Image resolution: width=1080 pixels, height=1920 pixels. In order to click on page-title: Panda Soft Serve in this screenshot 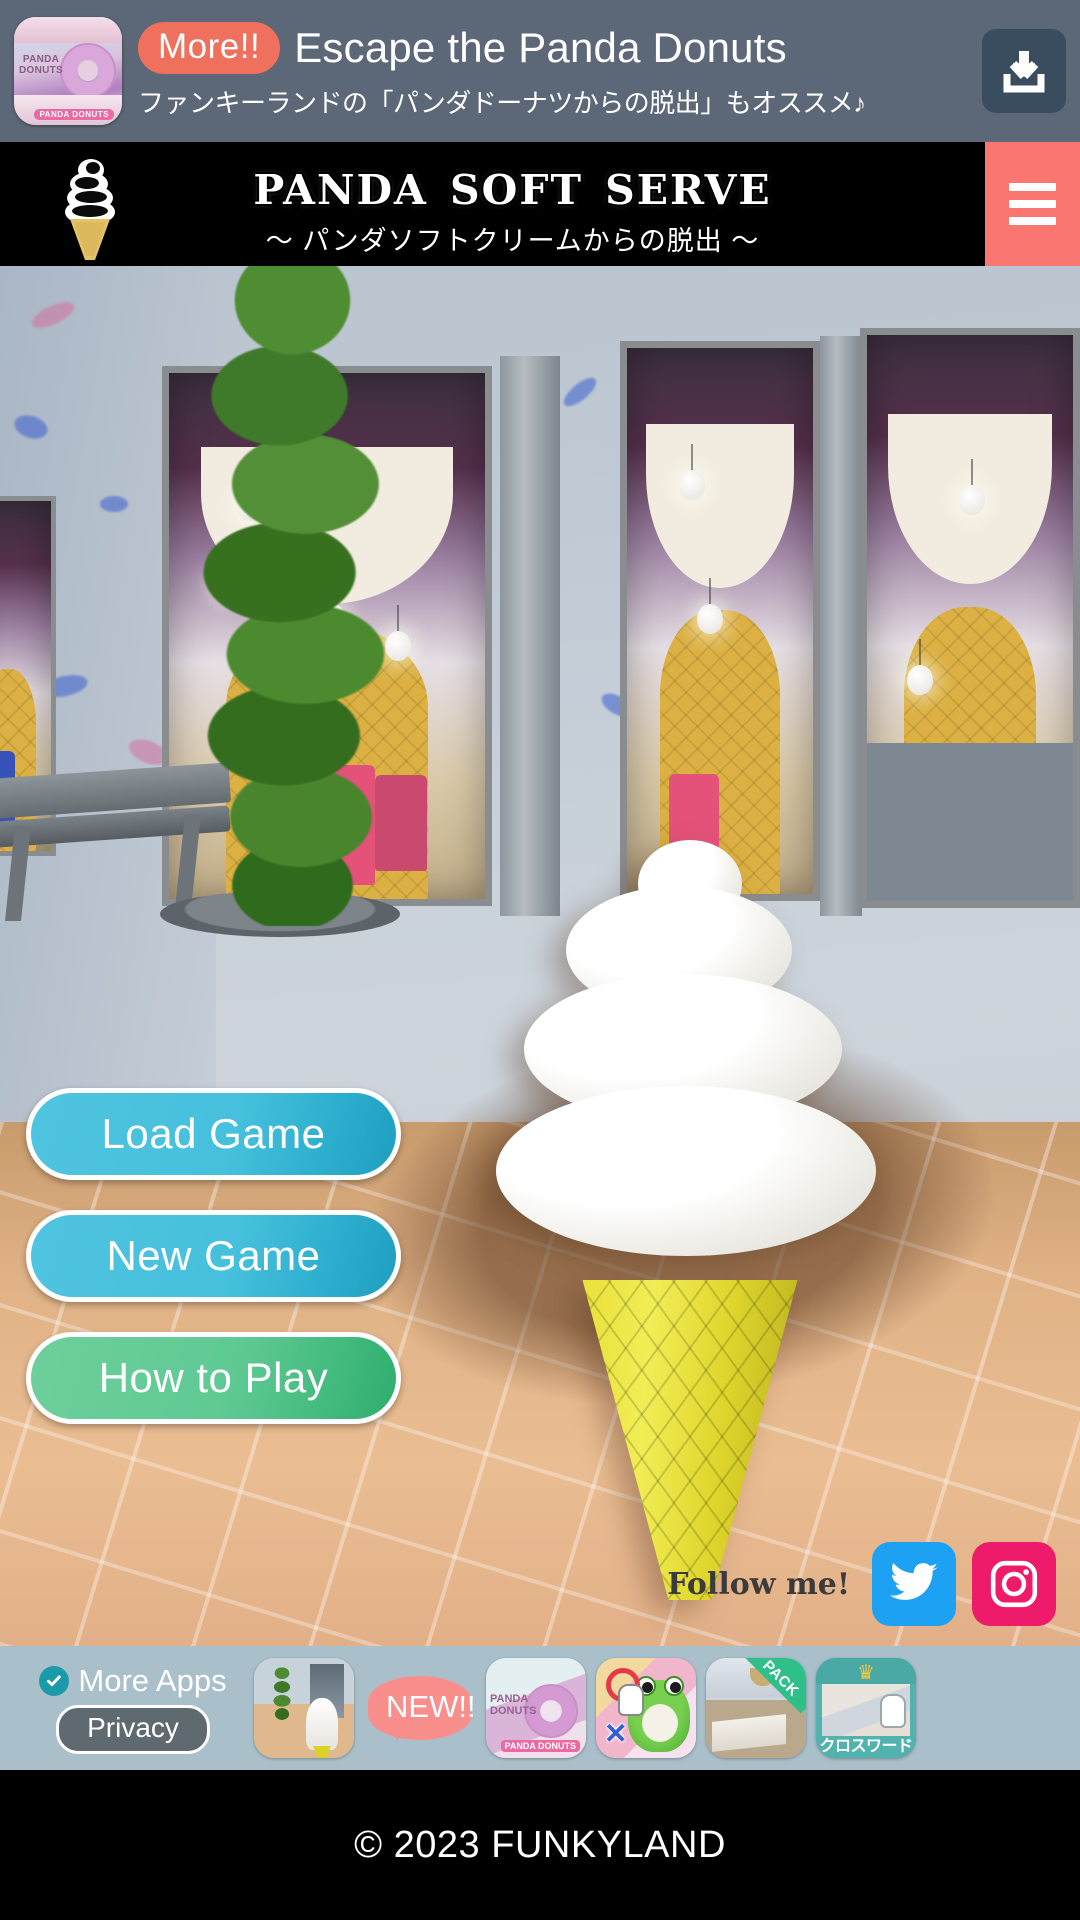, I will do `click(512, 183)`.